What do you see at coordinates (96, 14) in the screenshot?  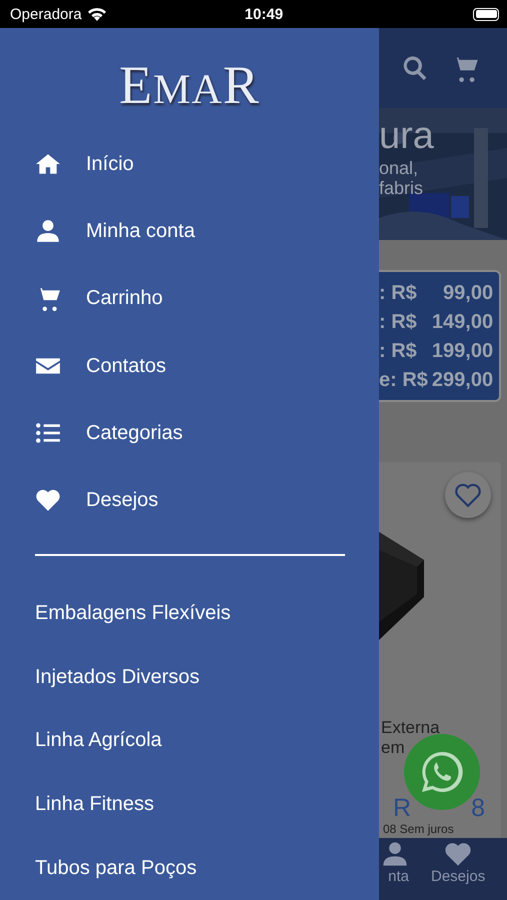 I see `wifi-icon` at bounding box center [96, 14].